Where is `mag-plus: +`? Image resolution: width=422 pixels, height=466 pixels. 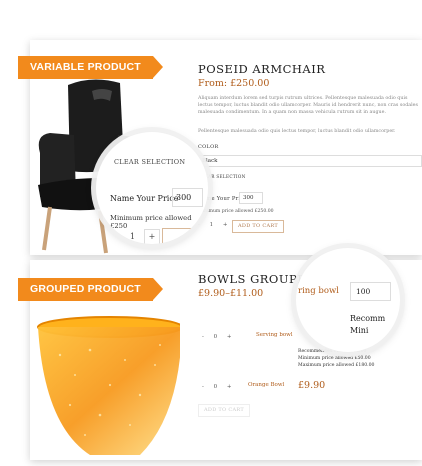
mag-plus: + is located at coordinates (152, 236).